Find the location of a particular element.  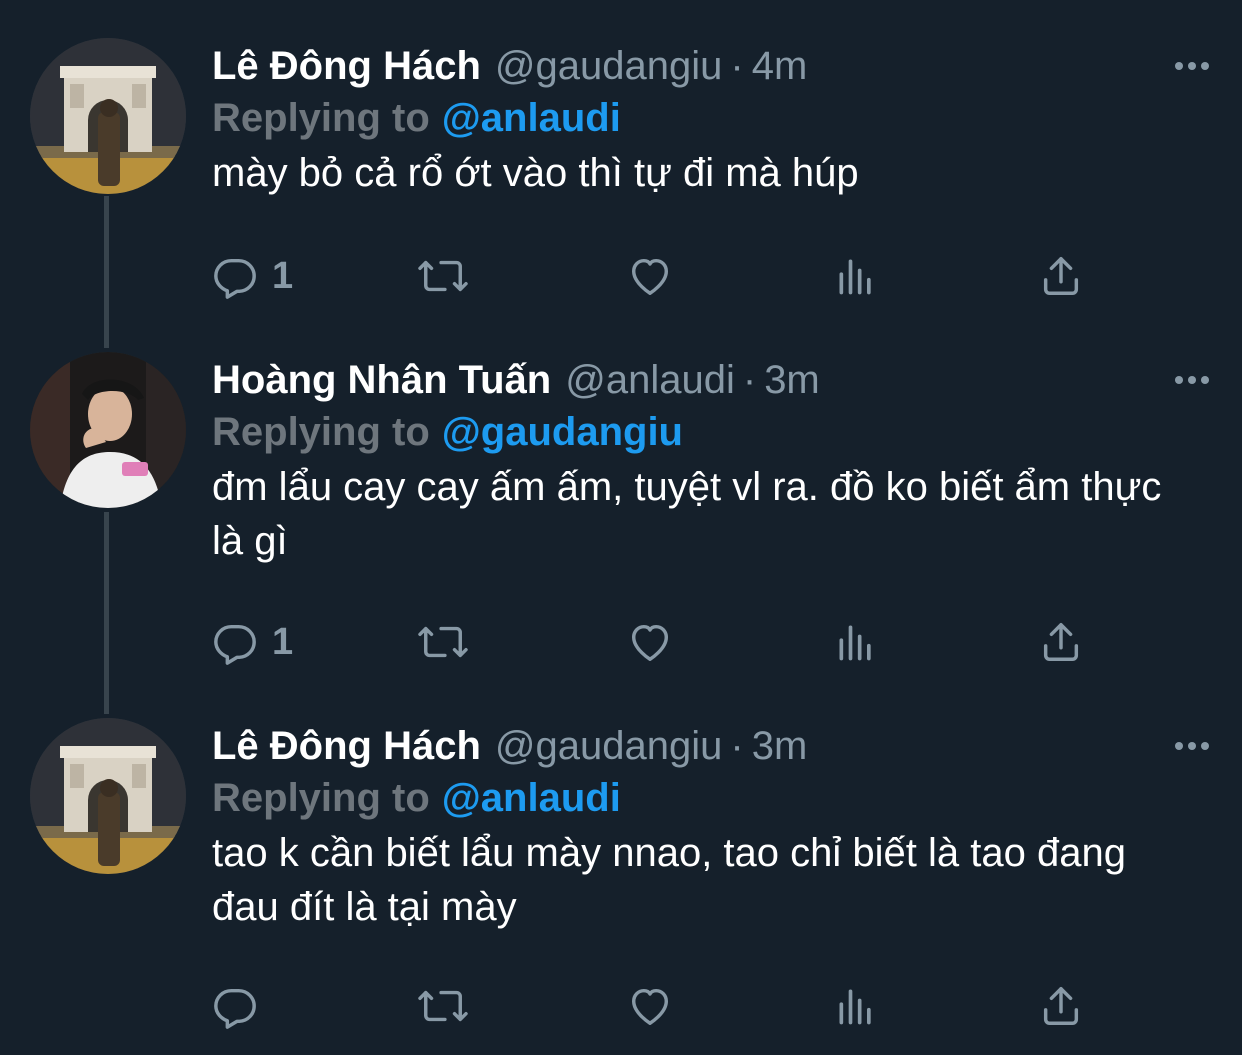

replying-to-handle: @gaudangiu is located at coordinates (562, 432).